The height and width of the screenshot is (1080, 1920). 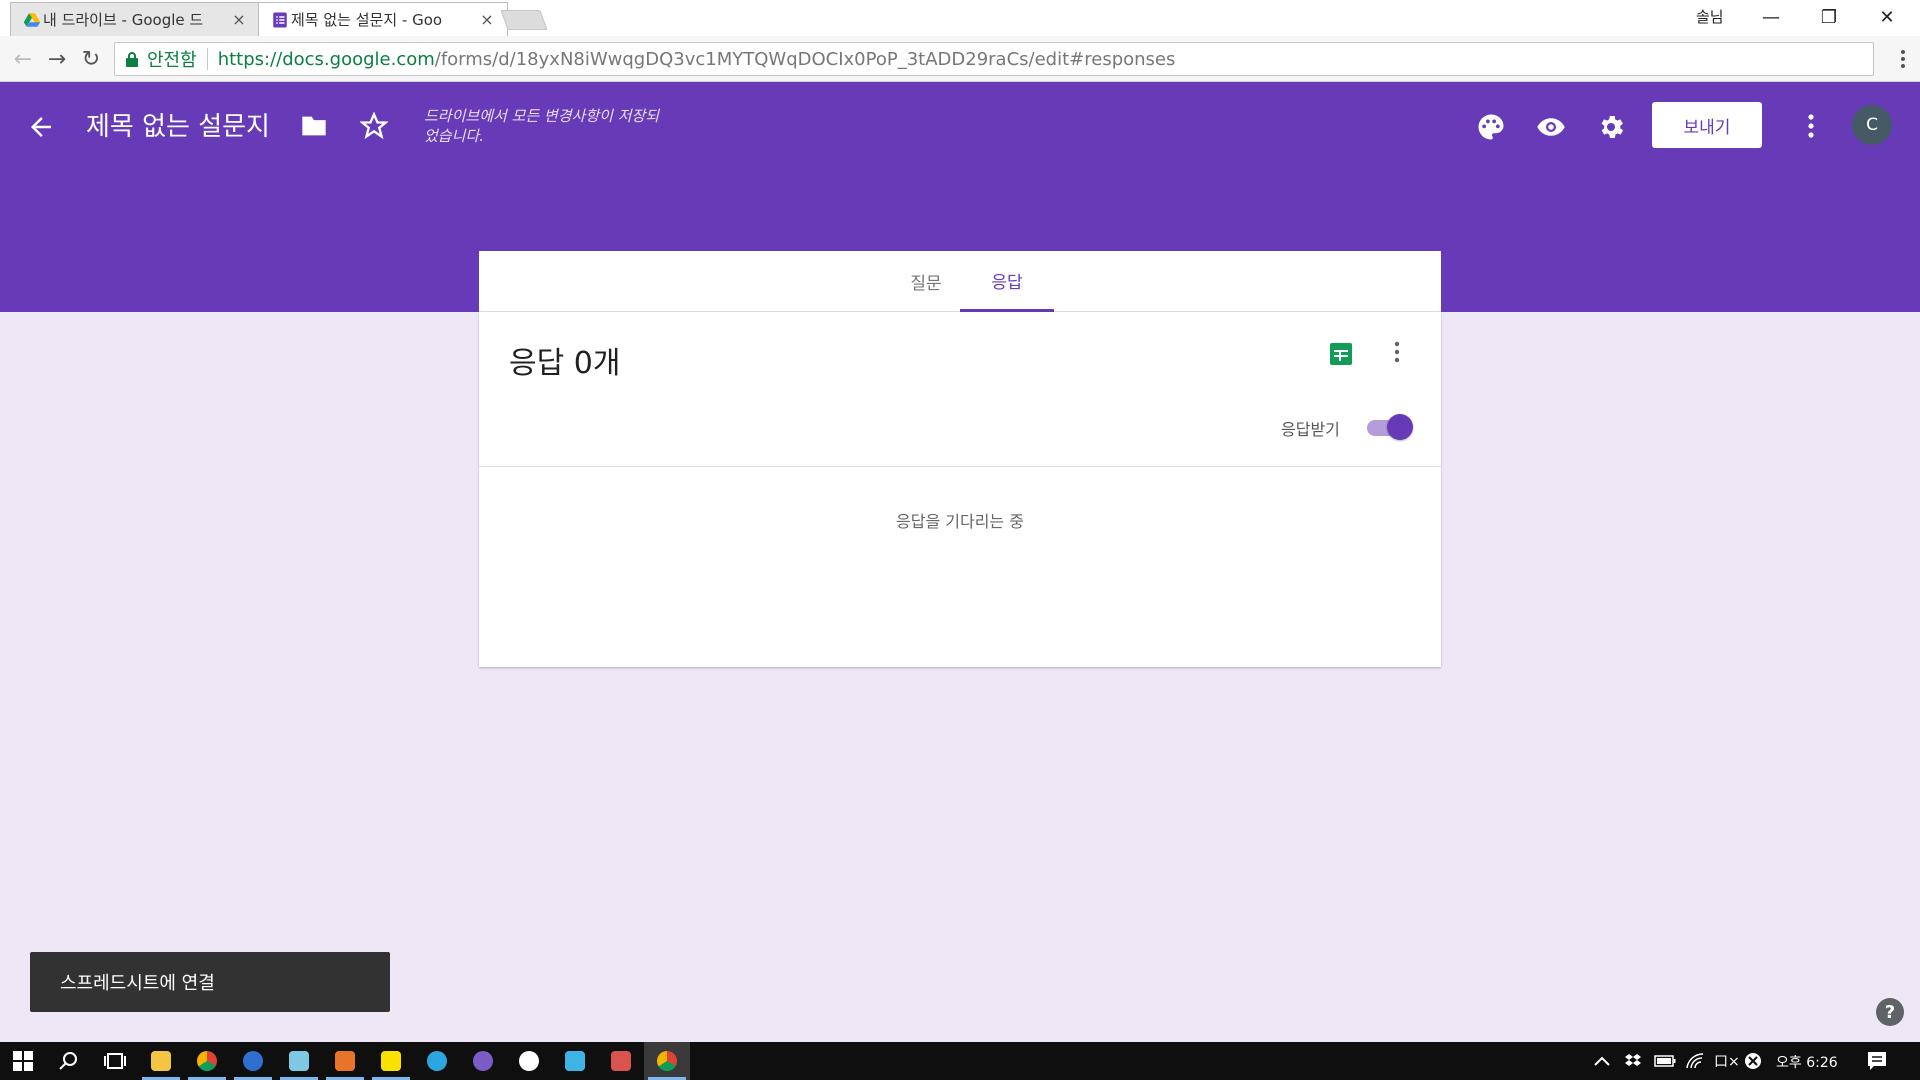 I want to click on send-button: 보내기, so click(x=1707, y=125).